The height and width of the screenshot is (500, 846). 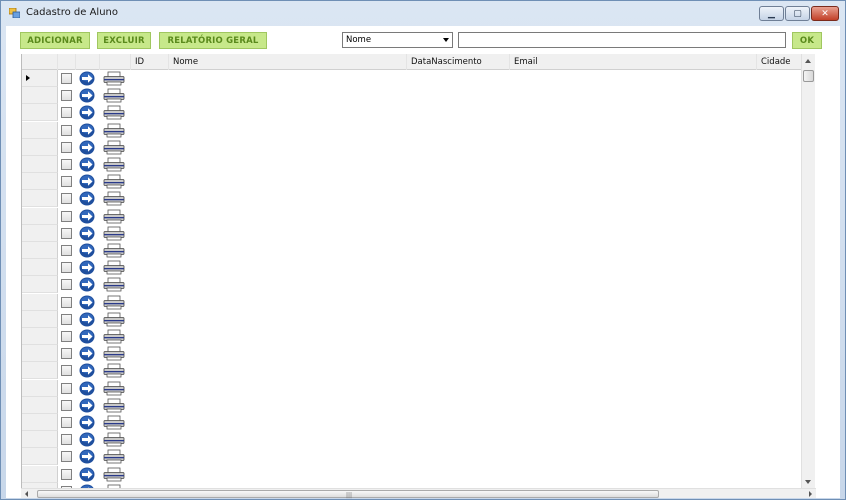 What do you see at coordinates (458, 62) in the screenshot?
I see `column-header-birthdate: DataNascimento` at bounding box center [458, 62].